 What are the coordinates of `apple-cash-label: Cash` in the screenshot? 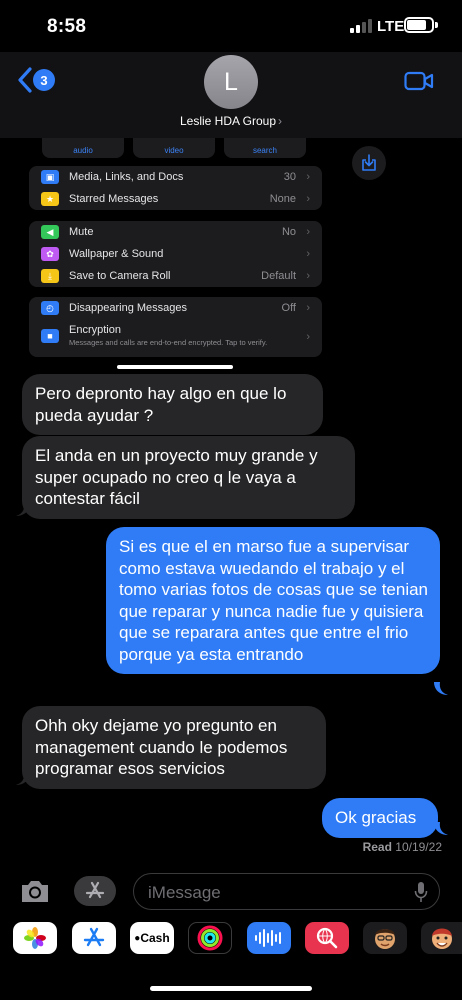 It's located at (155, 938).